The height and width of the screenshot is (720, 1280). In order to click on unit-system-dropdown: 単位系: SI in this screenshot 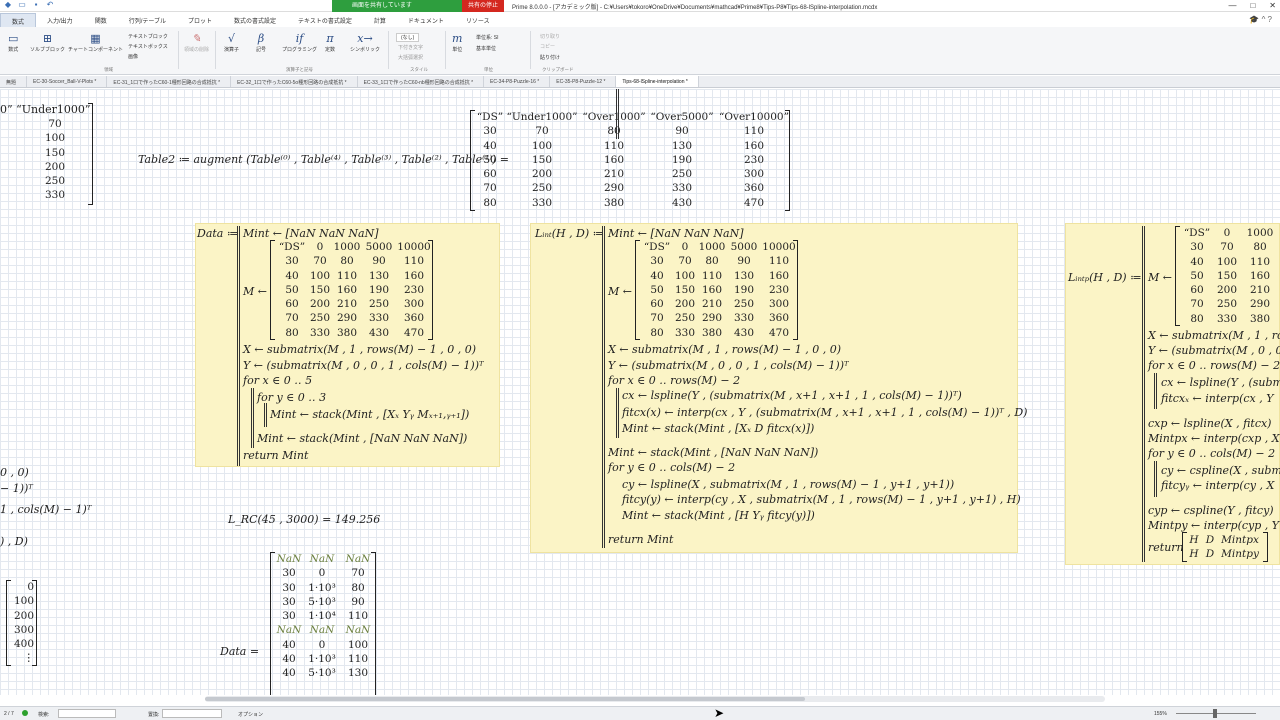, I will do `click(487, 37)`.